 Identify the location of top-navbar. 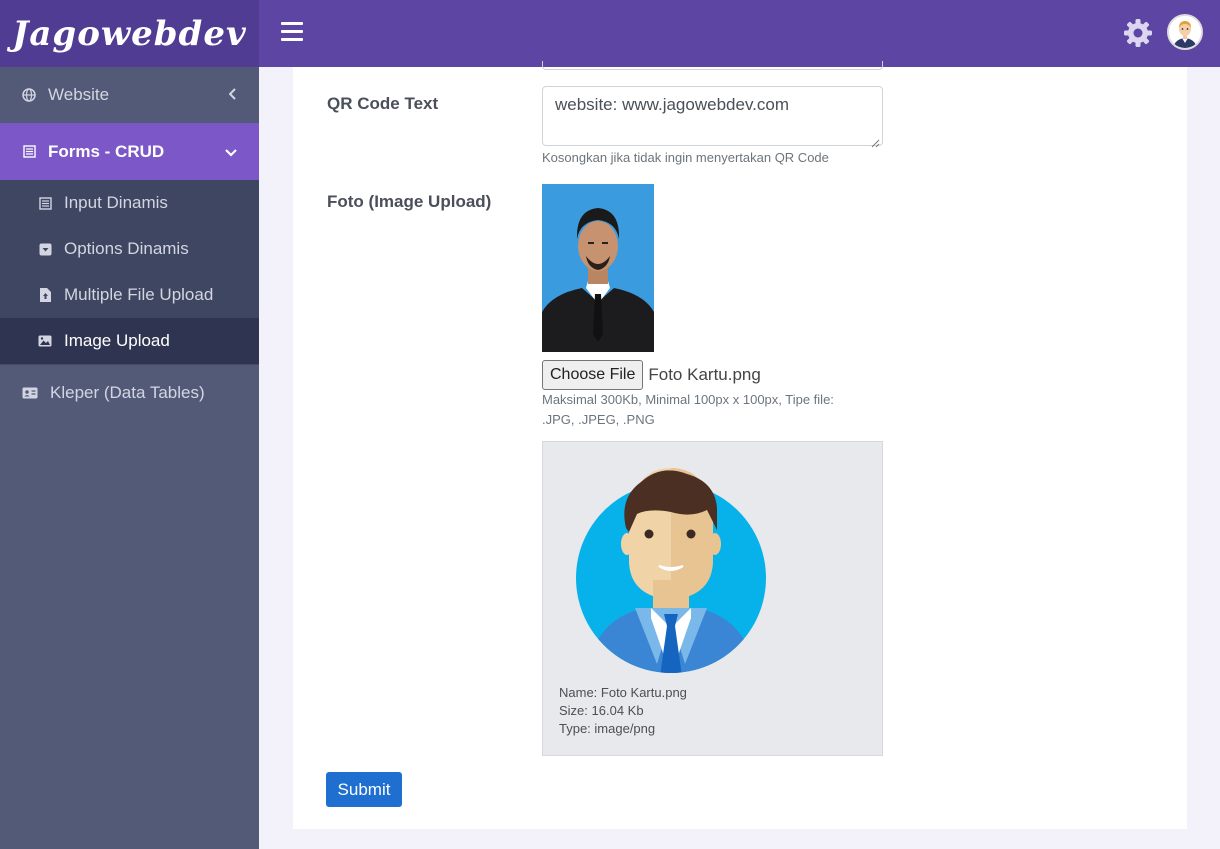
(739, 33).